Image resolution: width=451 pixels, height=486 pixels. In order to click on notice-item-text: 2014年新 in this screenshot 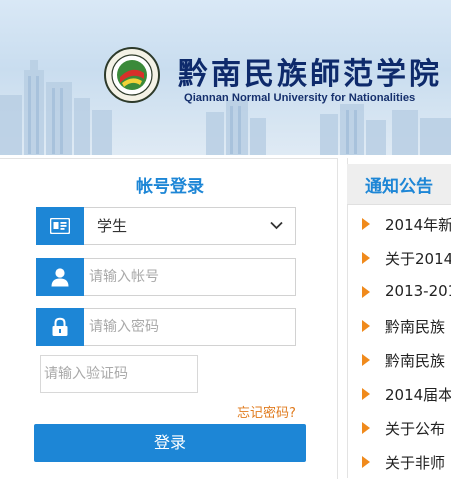, I will do `click(418, 224)`.